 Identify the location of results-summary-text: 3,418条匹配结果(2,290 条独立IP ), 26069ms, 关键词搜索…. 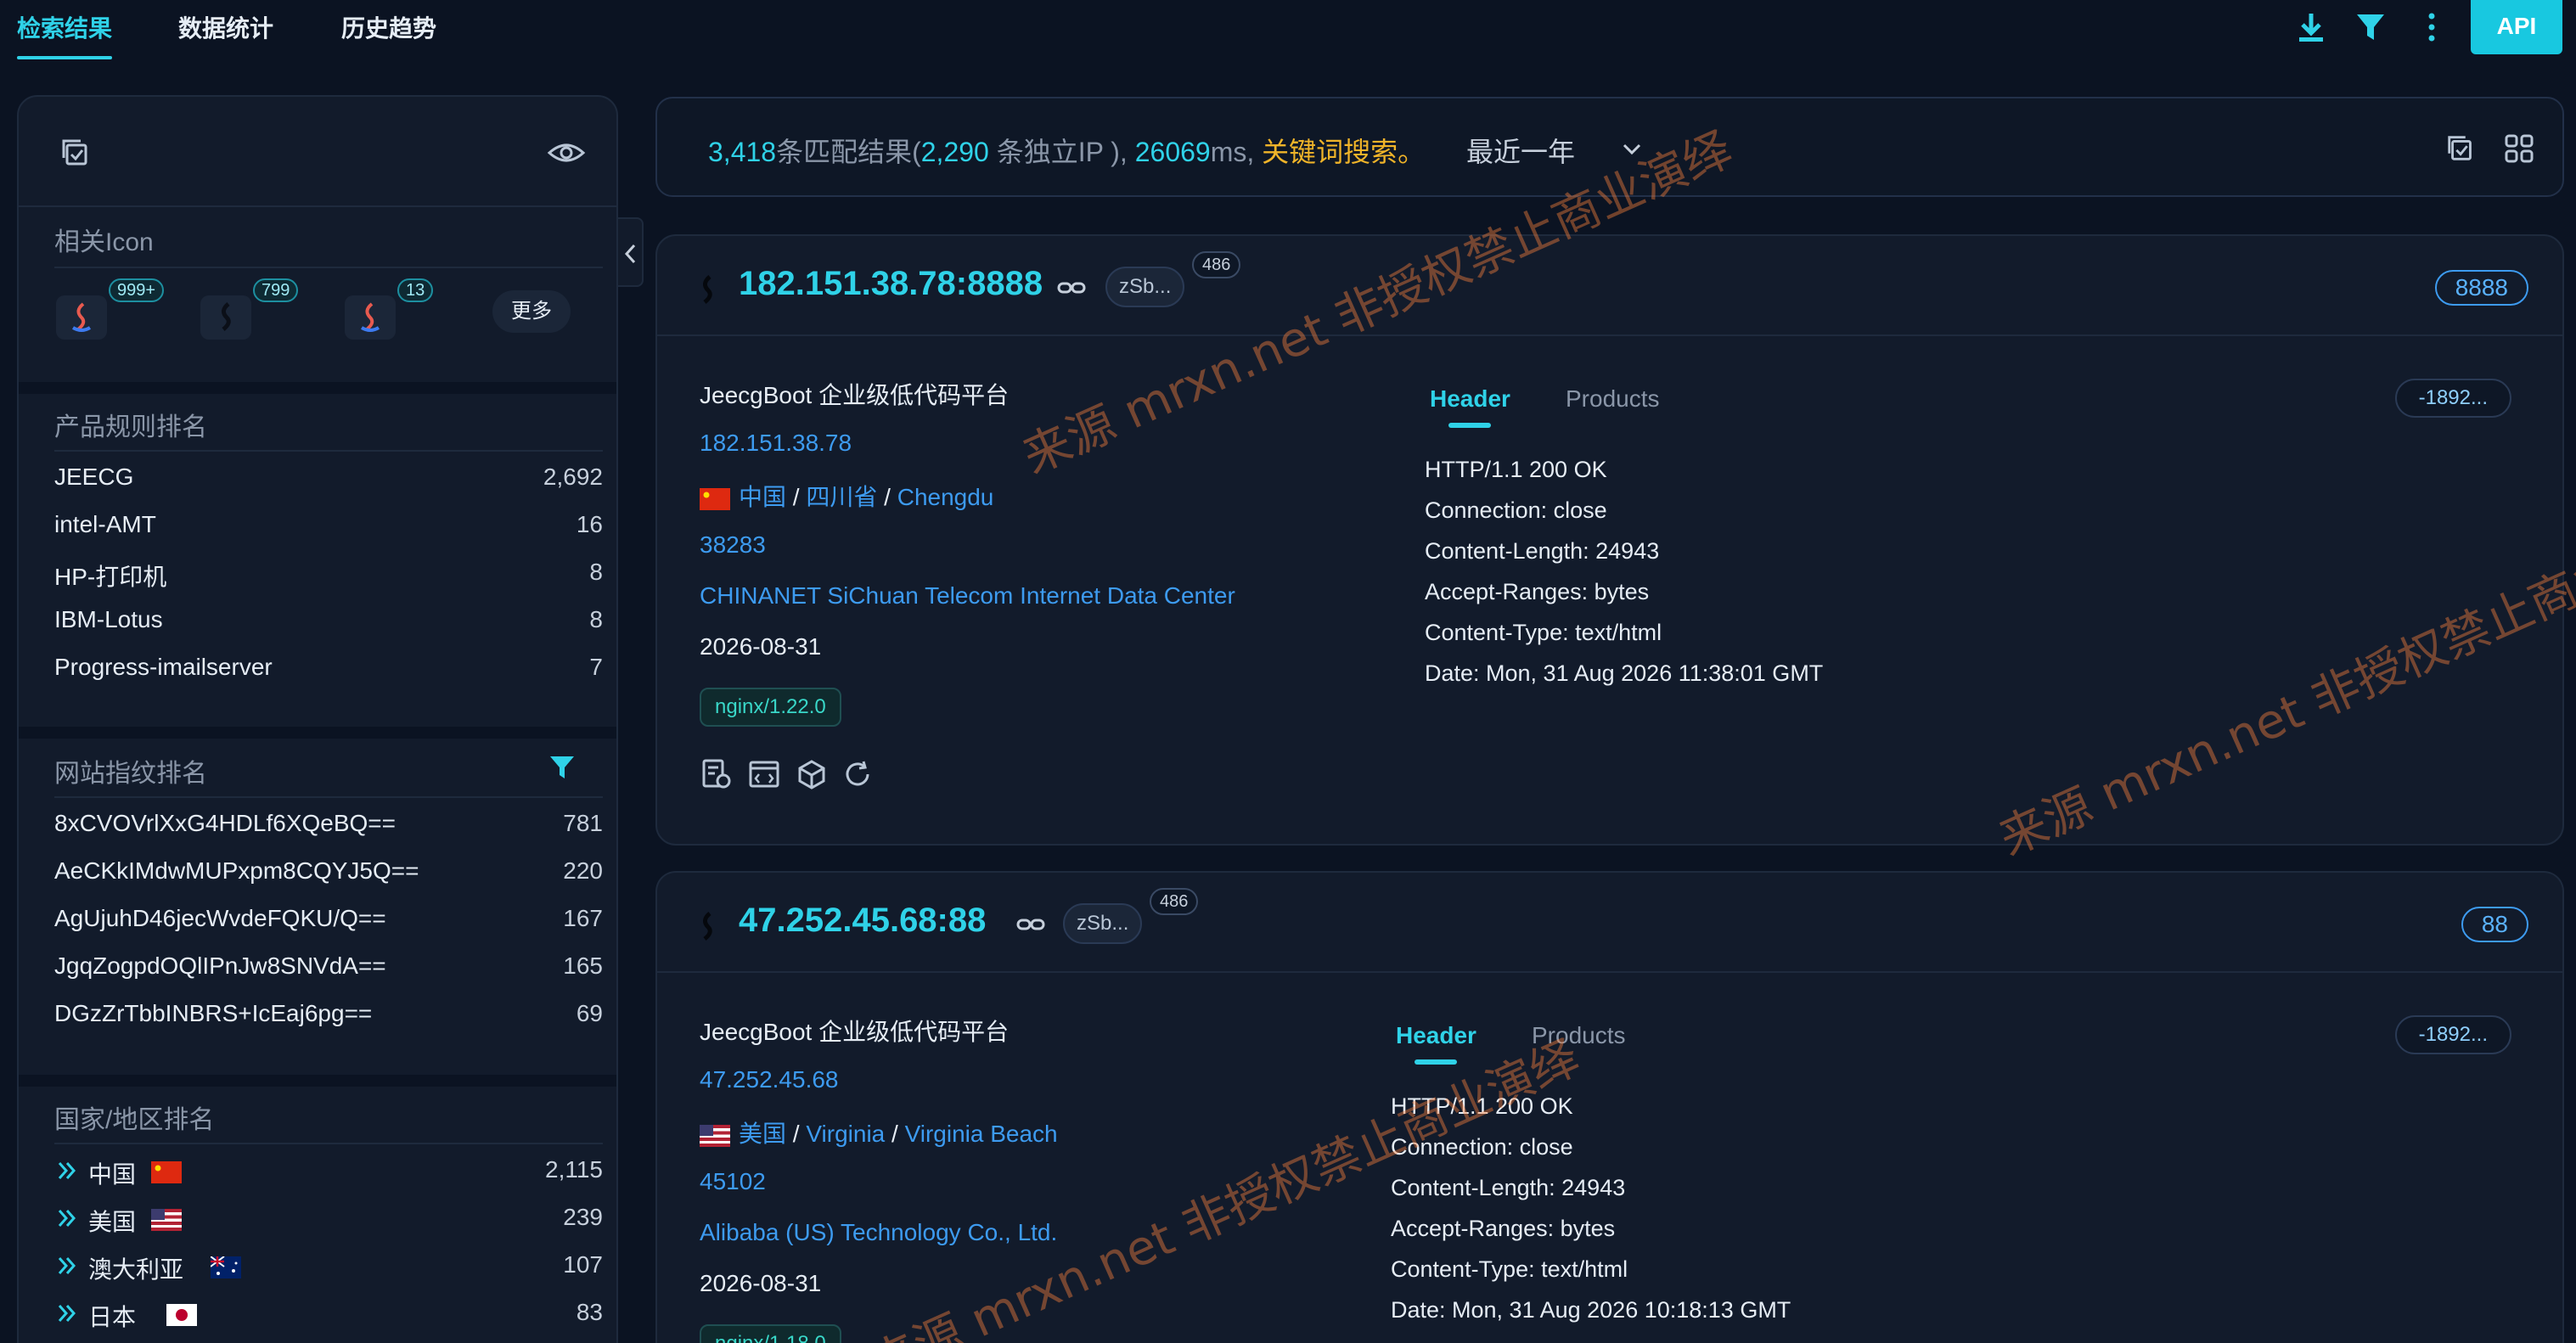
(1141, 150).